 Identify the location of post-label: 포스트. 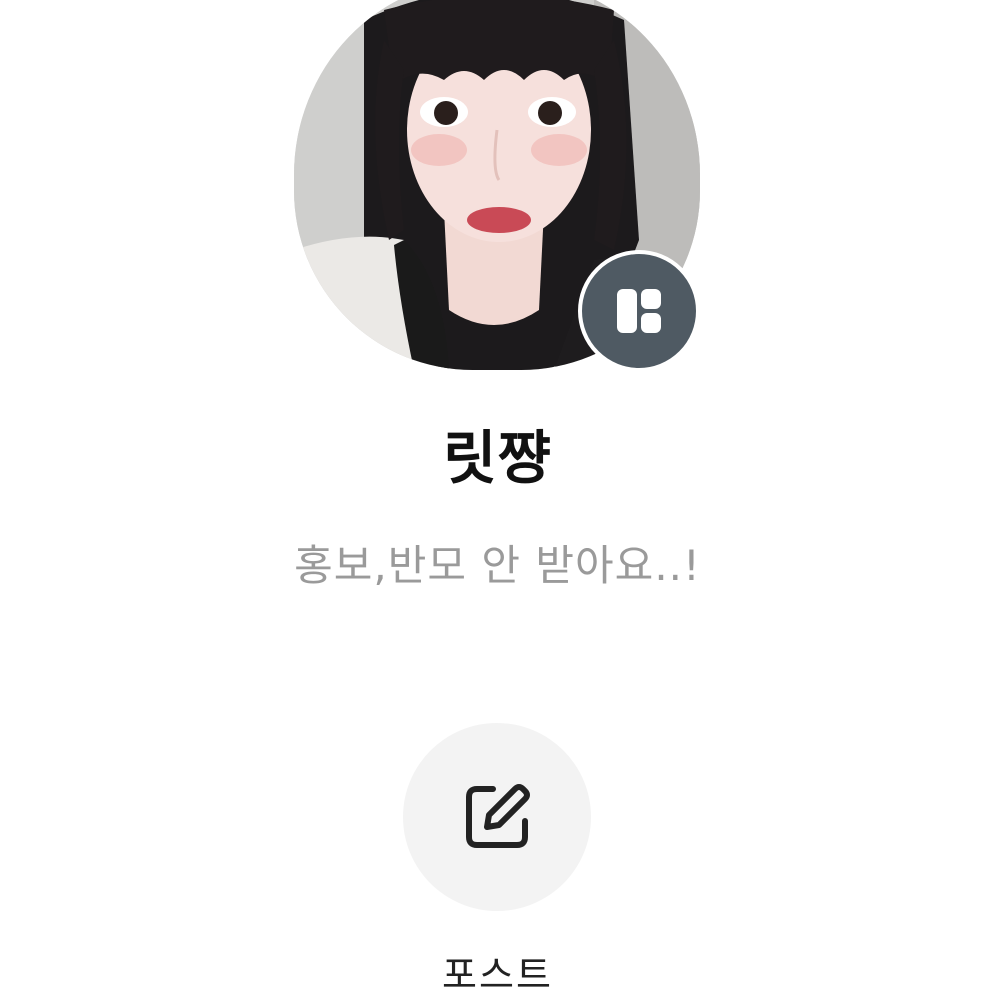
(497, 970).